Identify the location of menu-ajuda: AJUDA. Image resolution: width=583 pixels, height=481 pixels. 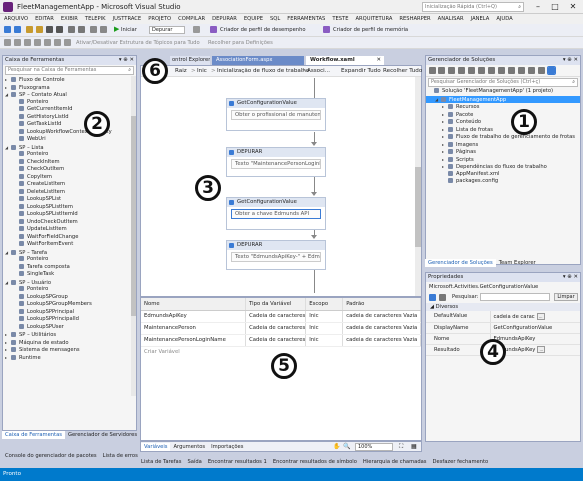
(503, 18).